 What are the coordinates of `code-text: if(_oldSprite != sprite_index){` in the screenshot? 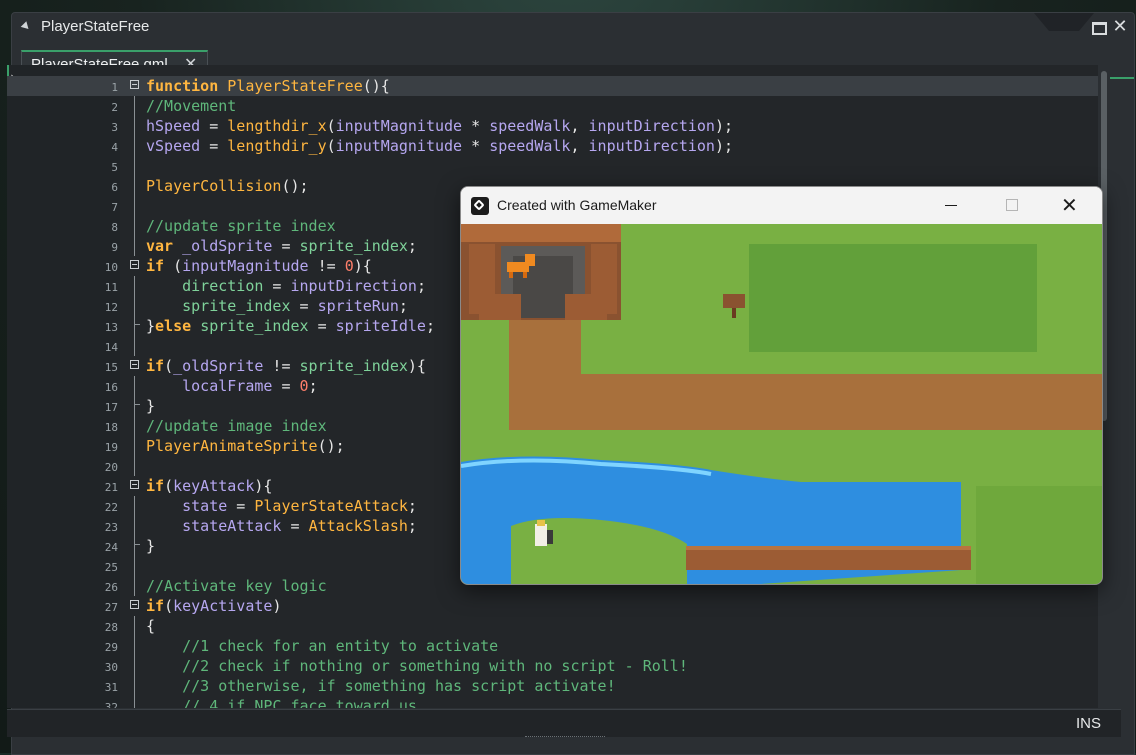 It's located at (286, 366).